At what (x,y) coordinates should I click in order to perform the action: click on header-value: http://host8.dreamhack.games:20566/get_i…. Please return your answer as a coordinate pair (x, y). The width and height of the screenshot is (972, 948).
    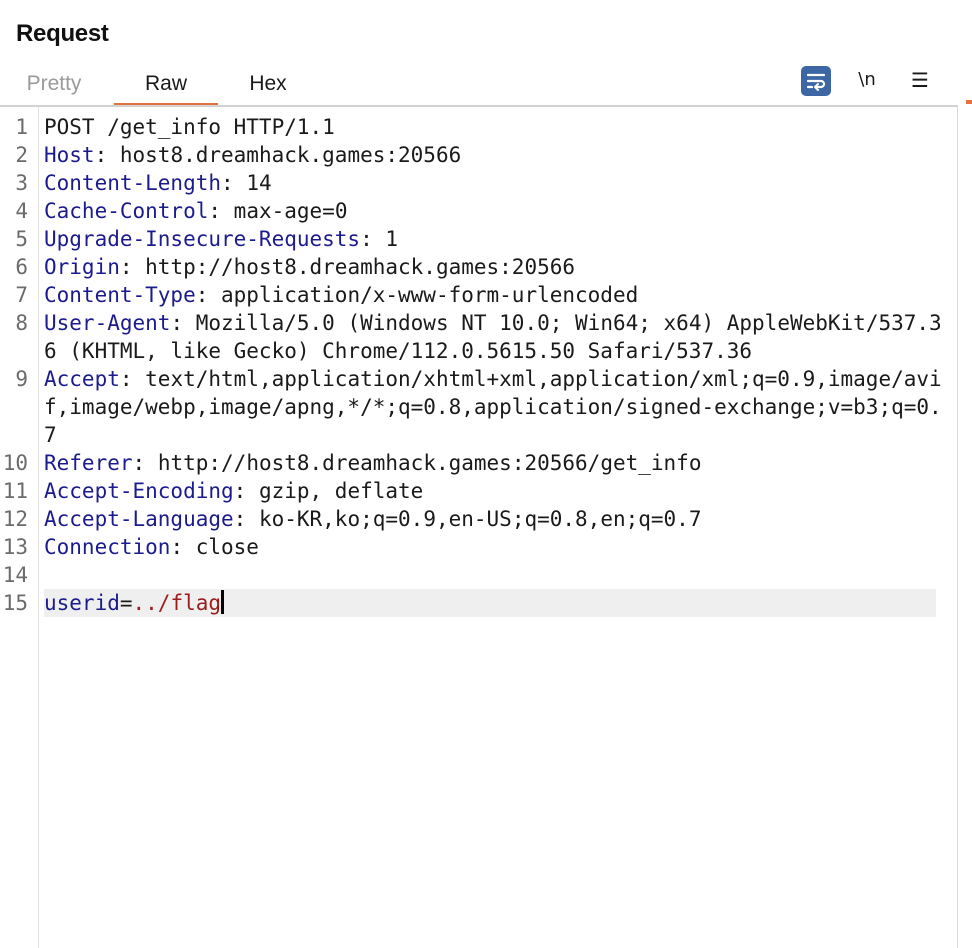
    Looking at the image, I should click on (429, 463).